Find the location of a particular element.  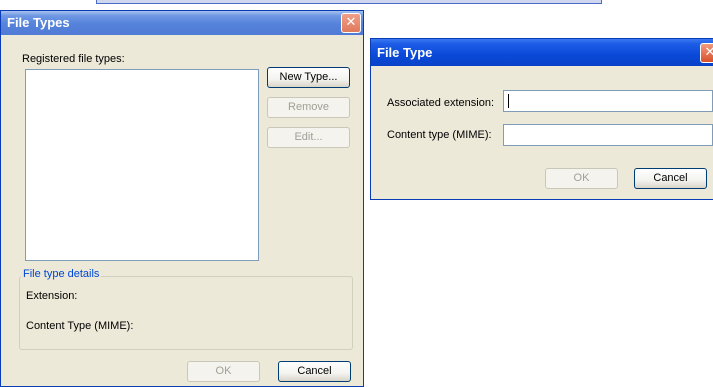

file-types-titlebar: File Types is located at coordinates (182, 23).